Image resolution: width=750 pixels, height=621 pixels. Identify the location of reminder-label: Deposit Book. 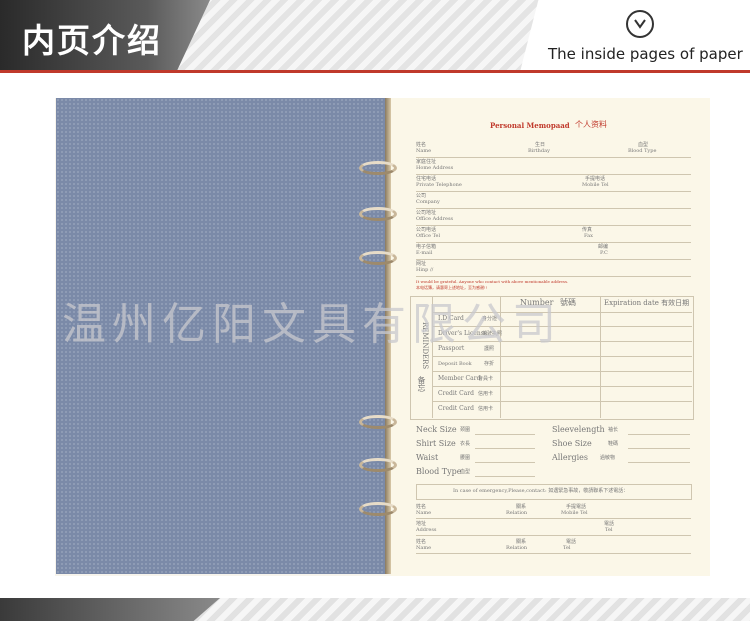
(455, 364).